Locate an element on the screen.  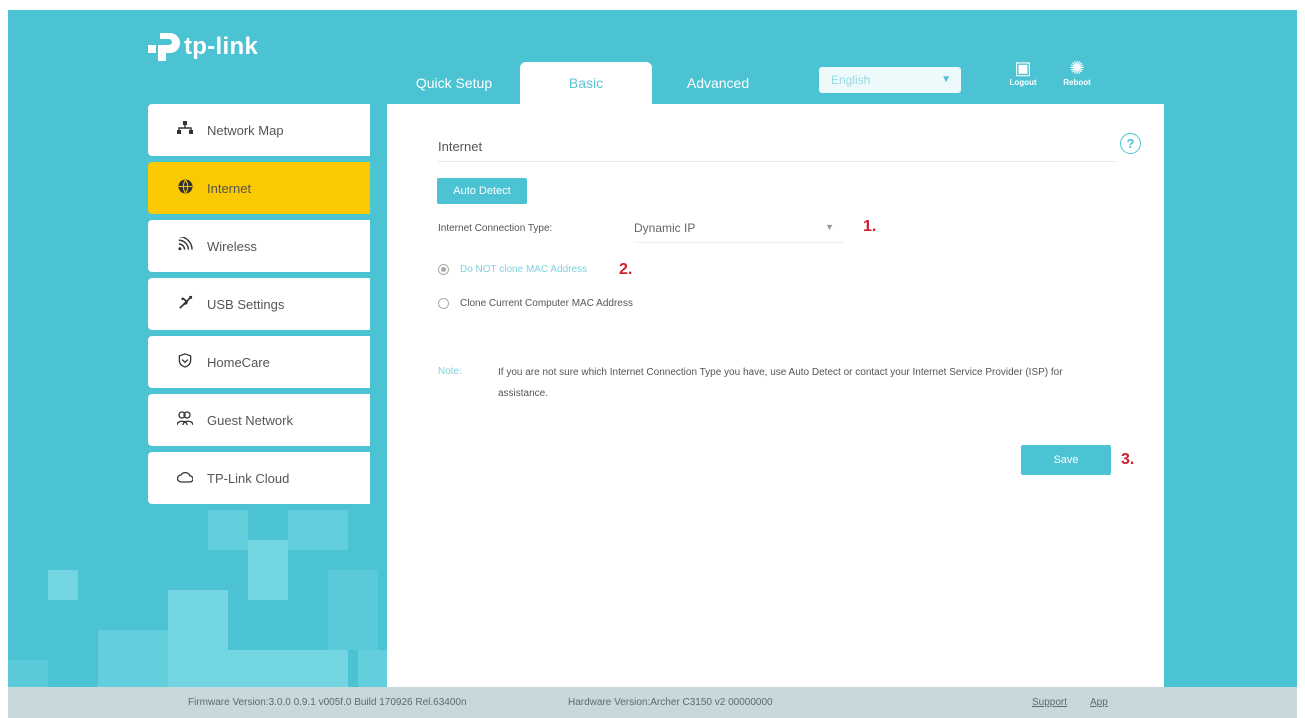
sidebar-item-wireless: Wireless is located at coordinates (259, 246).